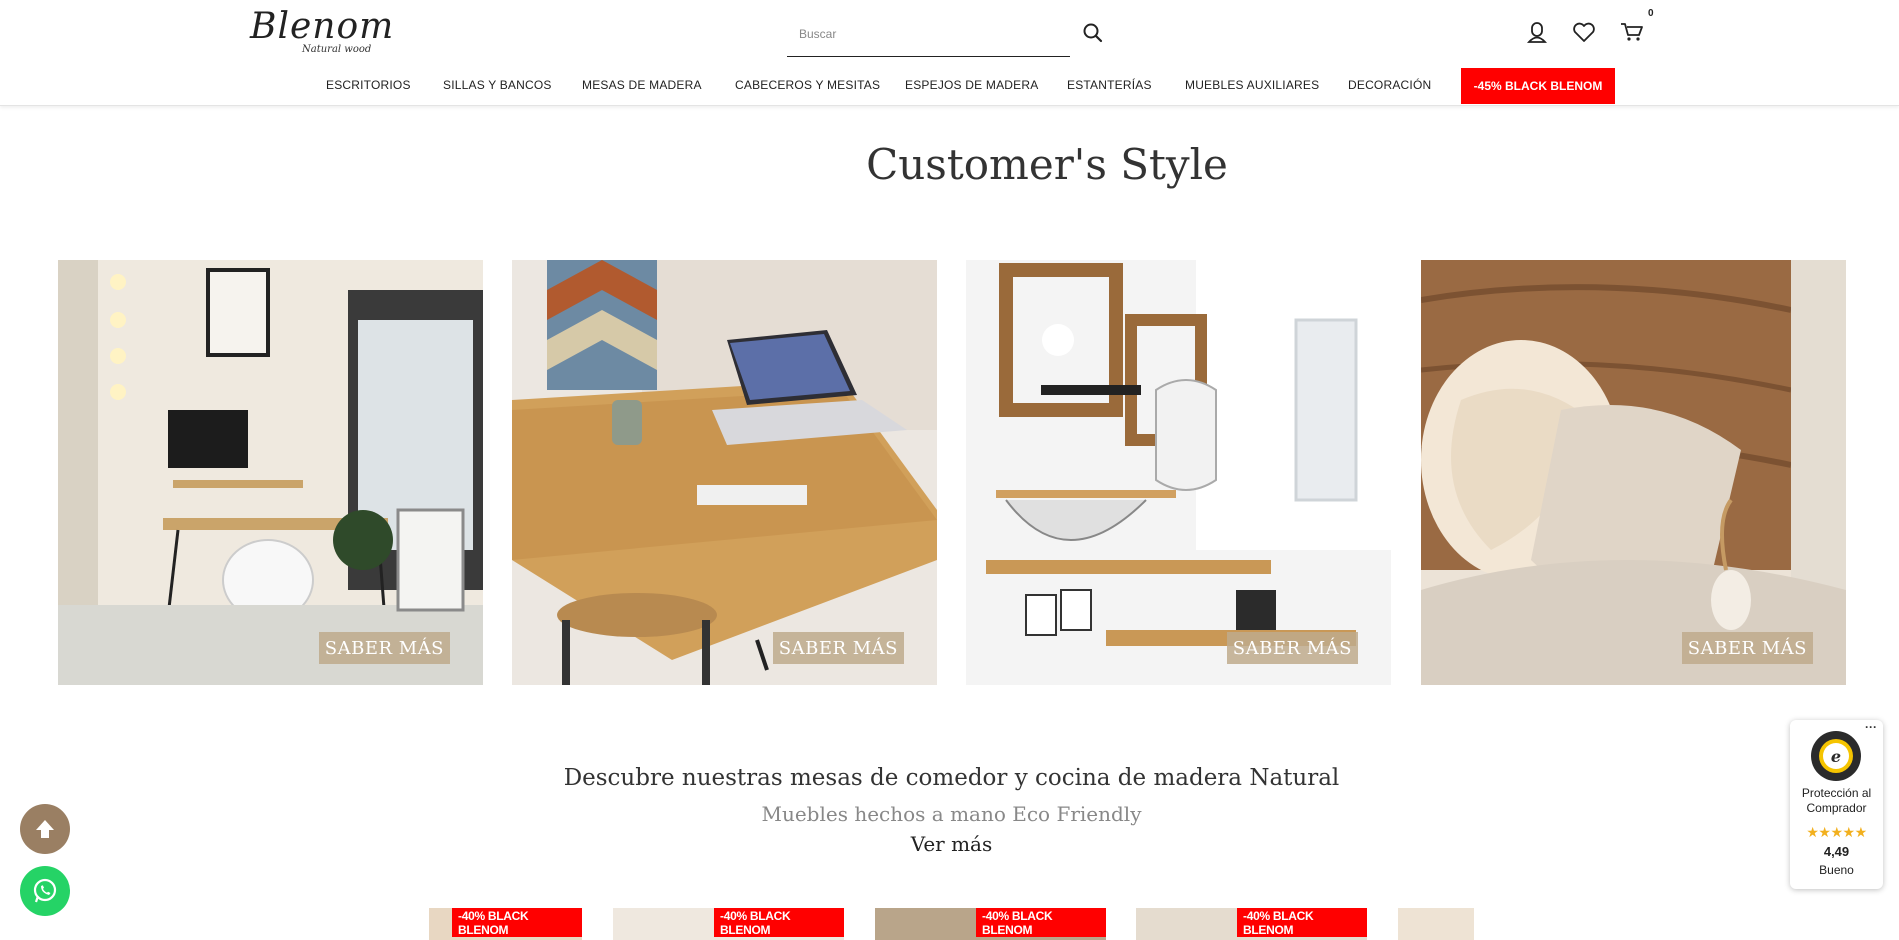  Describe the element at coordinates (642, 85) in the screenshot. I see `nav-item-mesas-de-madera: MESAS DE MADERA` at that location.